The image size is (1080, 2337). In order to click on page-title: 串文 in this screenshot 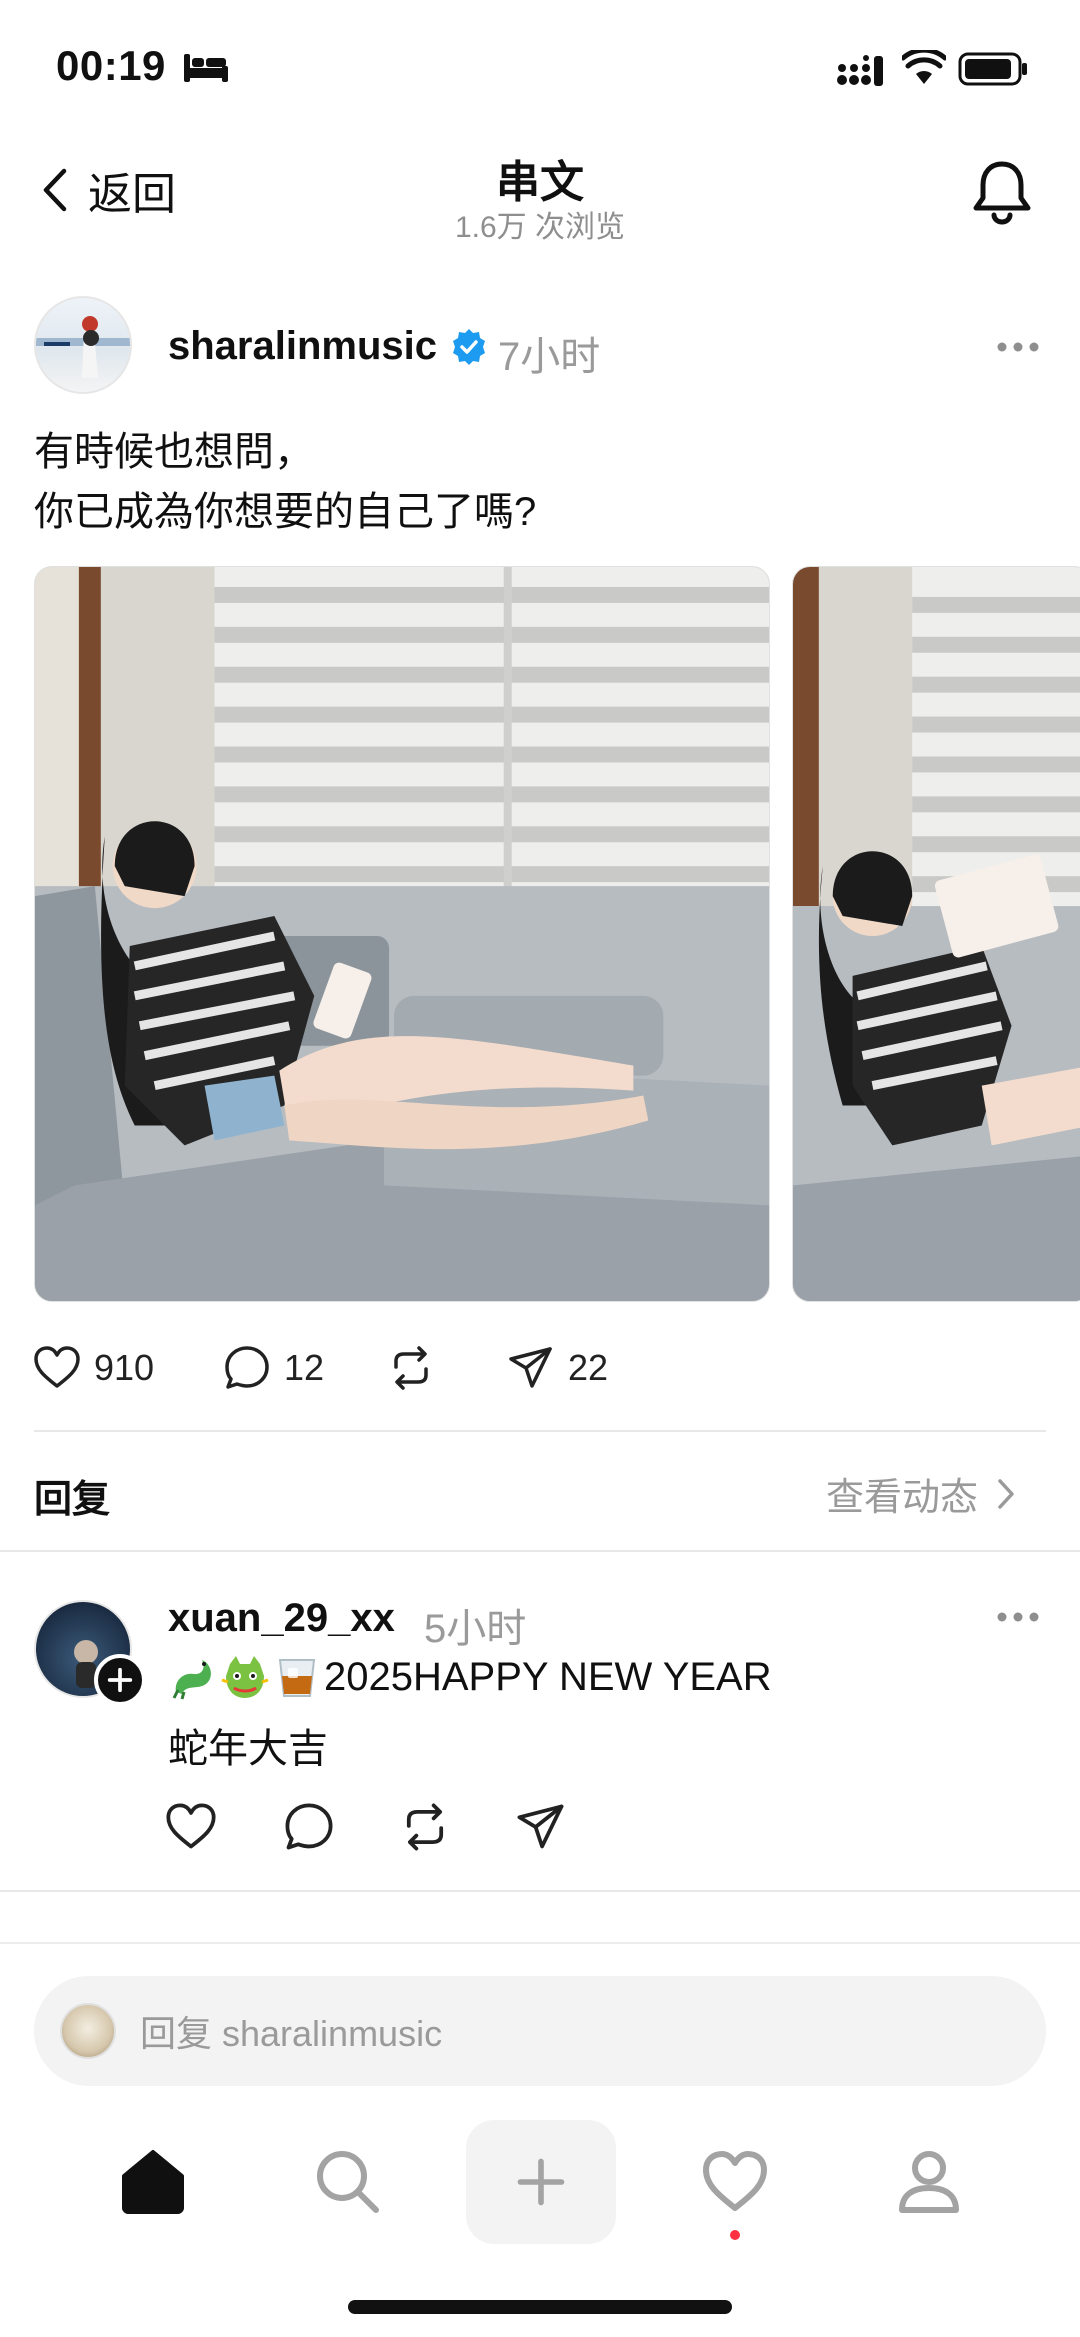, I will do `click(540, 182)`.